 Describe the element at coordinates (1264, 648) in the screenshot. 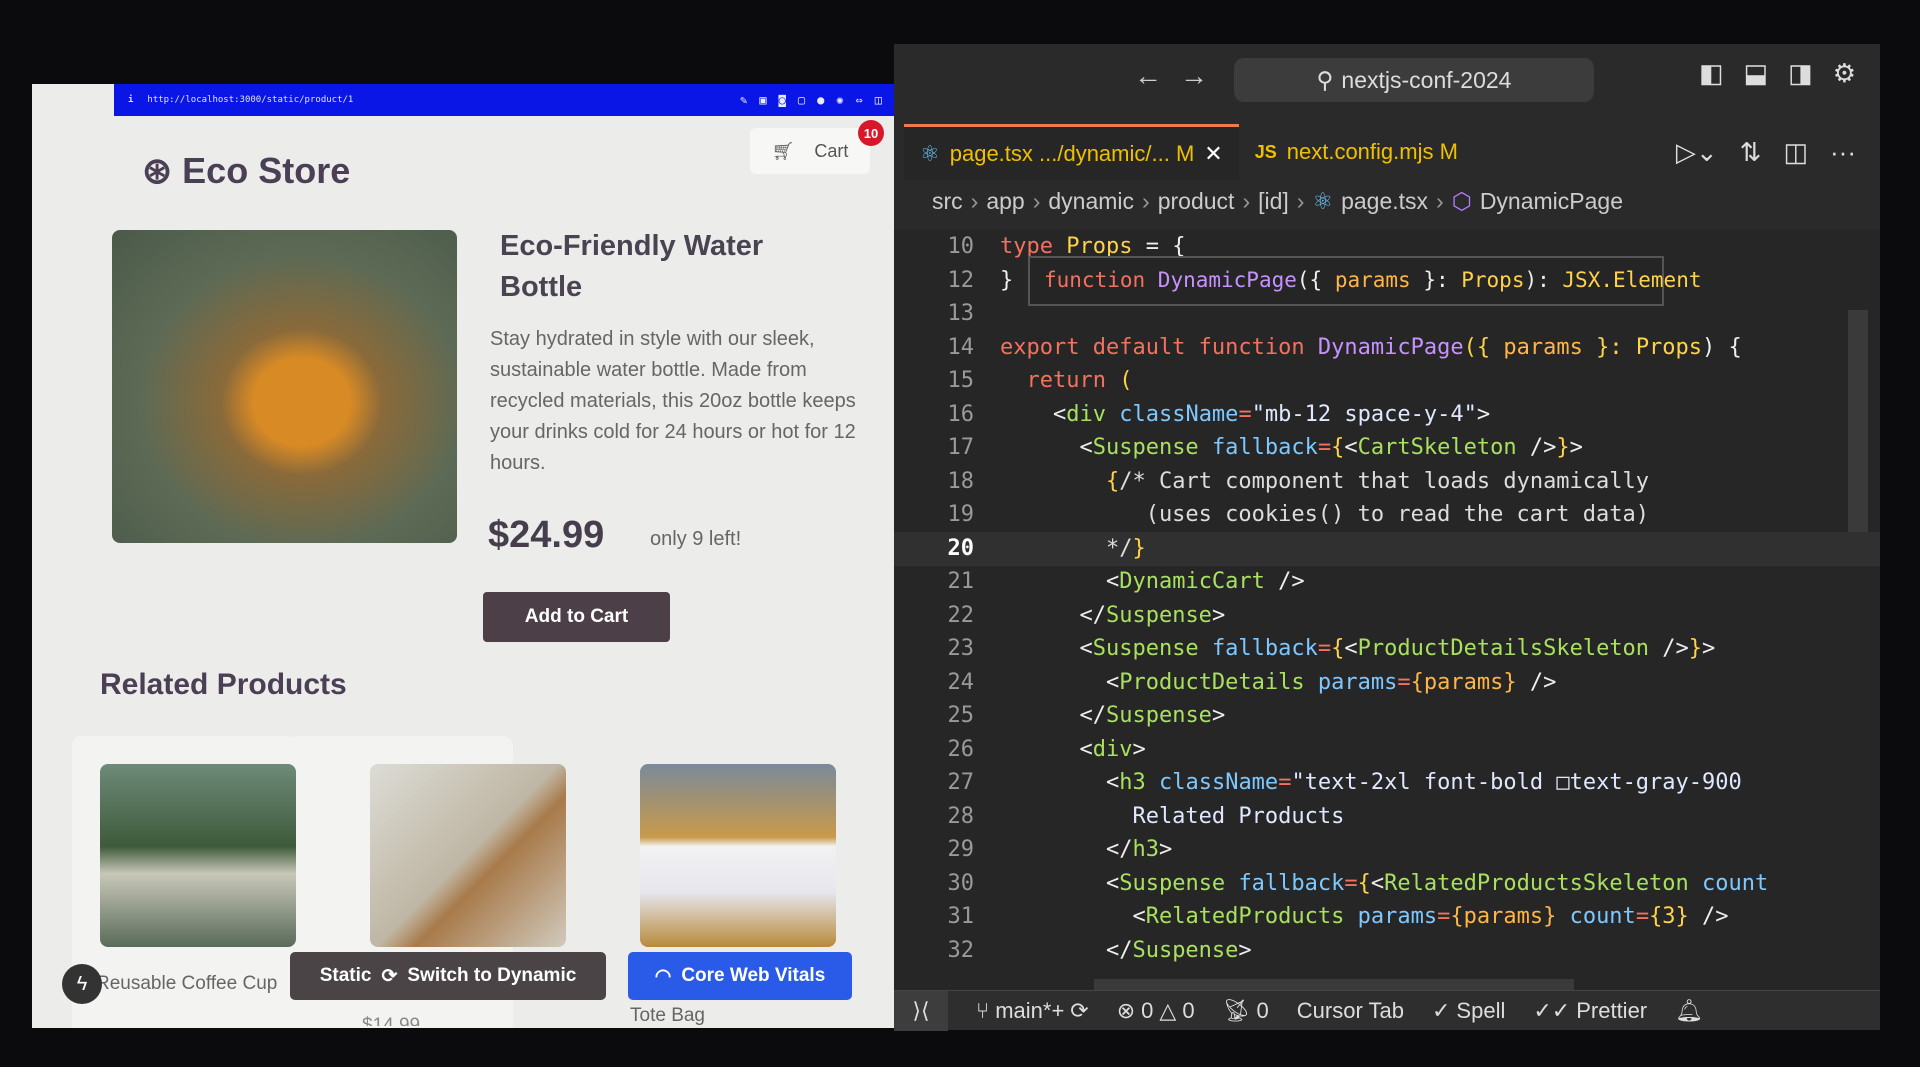

I see `code-token: fallback` at that location.